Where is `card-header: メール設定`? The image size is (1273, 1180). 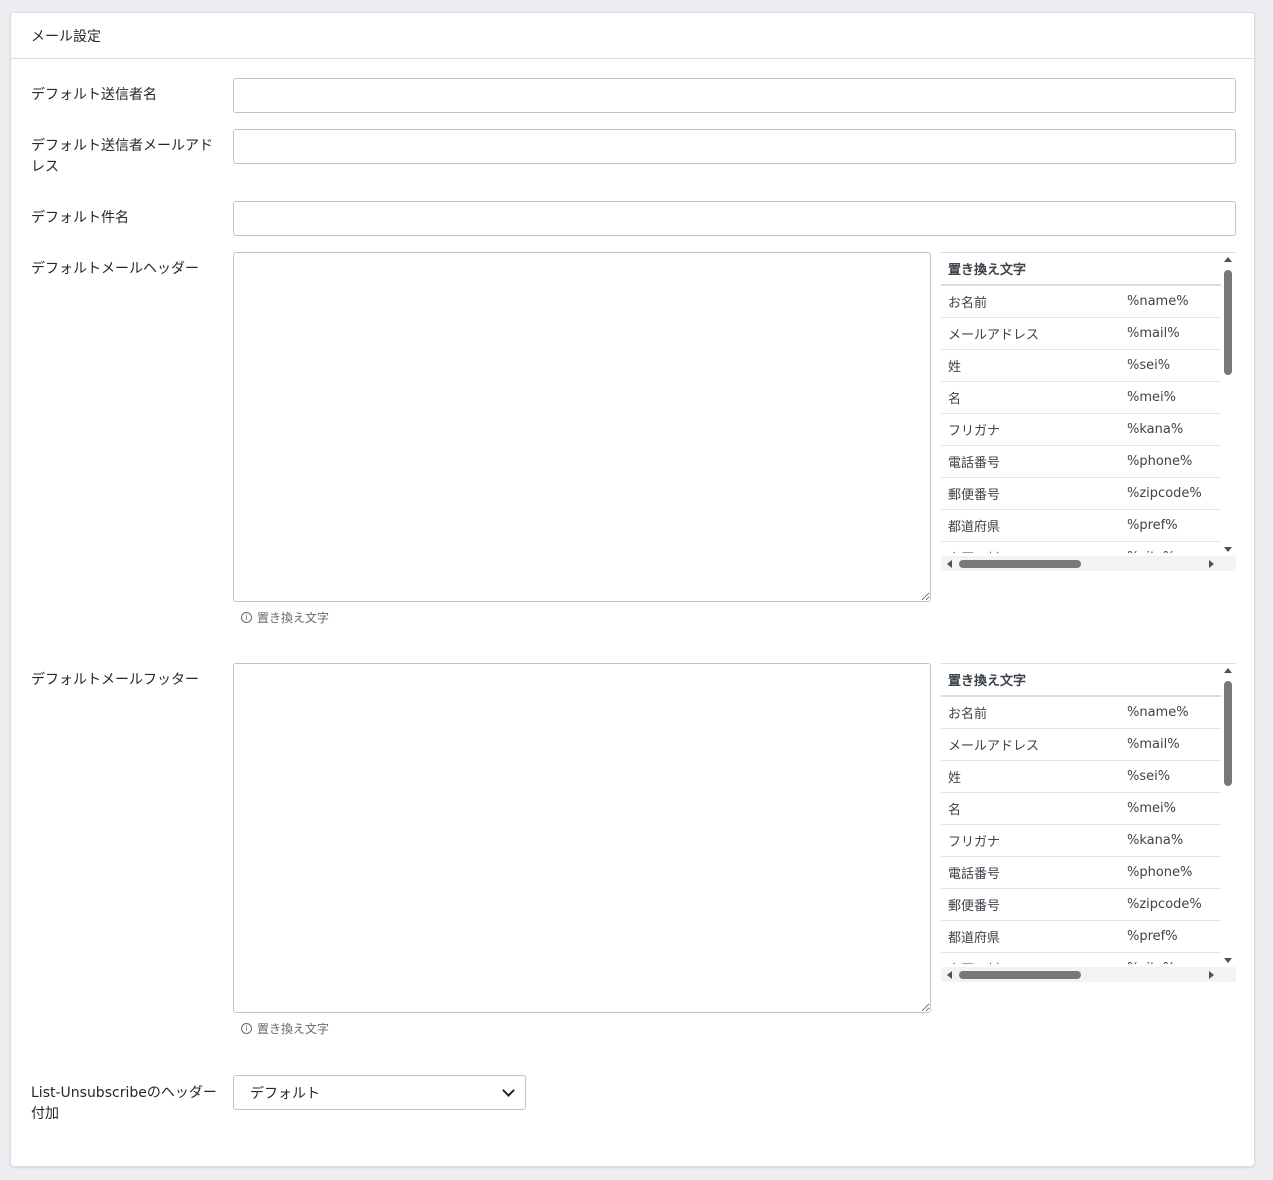 card-header: メール設定 is located at coordinates (632, 36).